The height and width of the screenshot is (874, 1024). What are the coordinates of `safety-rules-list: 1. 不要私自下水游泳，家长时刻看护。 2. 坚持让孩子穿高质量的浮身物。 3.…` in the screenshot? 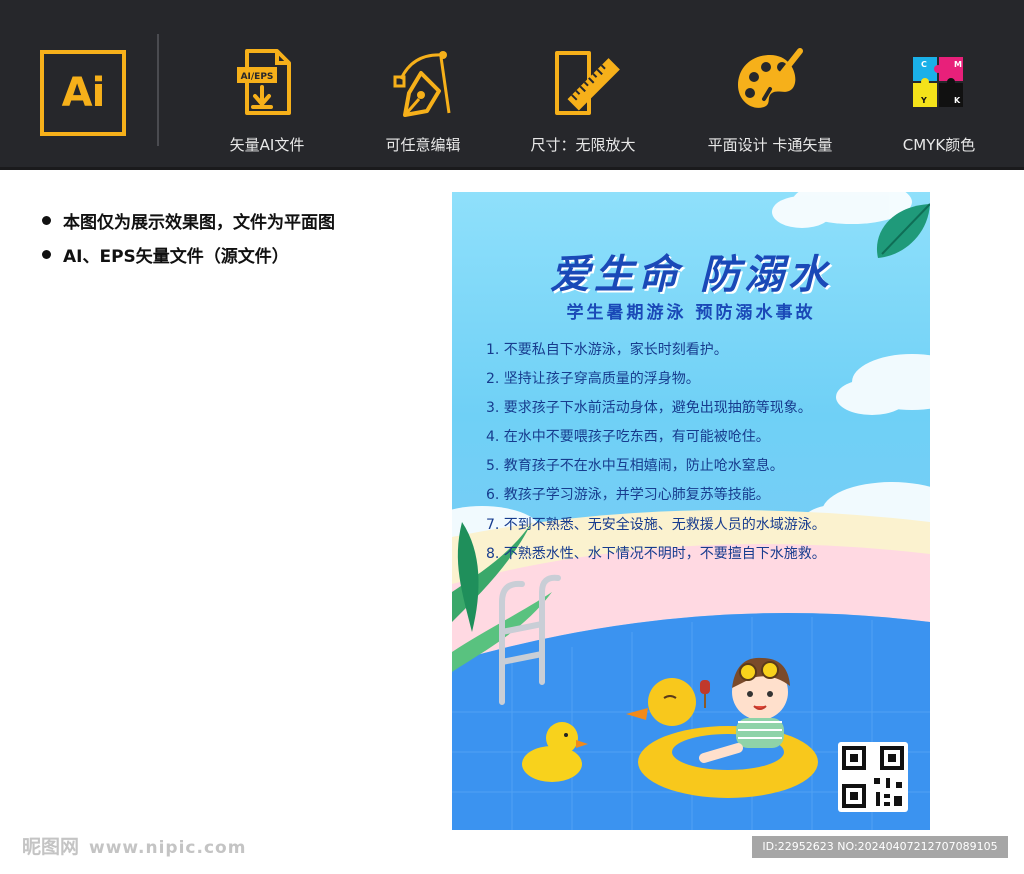 It's located at (656, 452).